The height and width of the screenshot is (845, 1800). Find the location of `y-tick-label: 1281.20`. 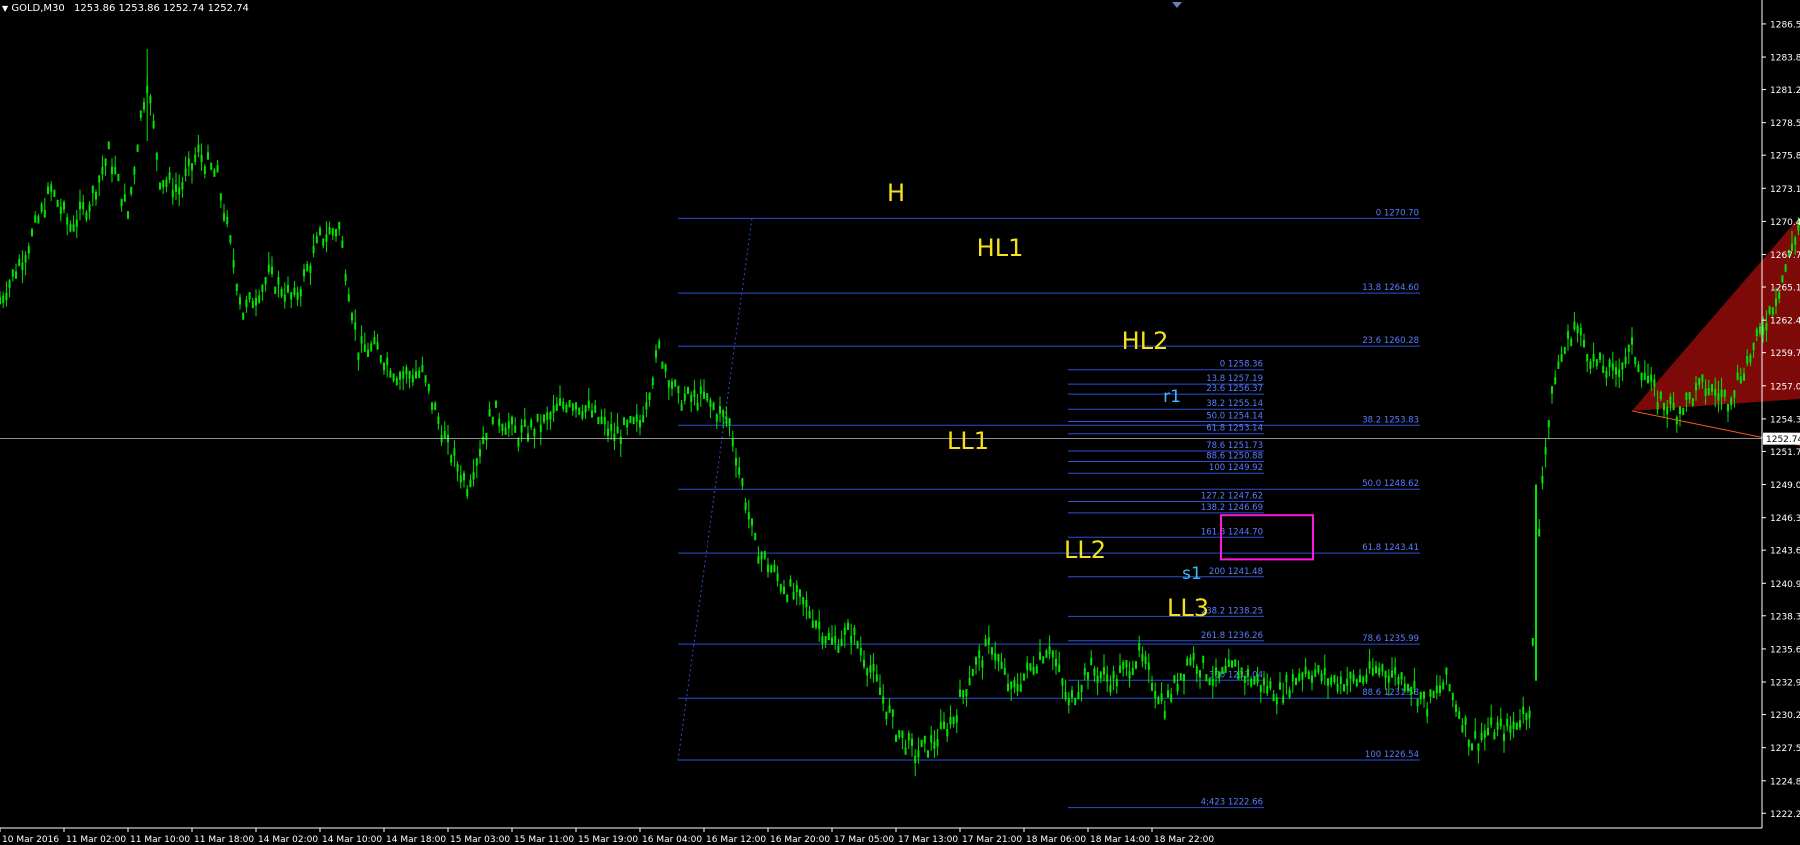

y-tick-label: 1281.20 is located at coordinates (1785, 91).